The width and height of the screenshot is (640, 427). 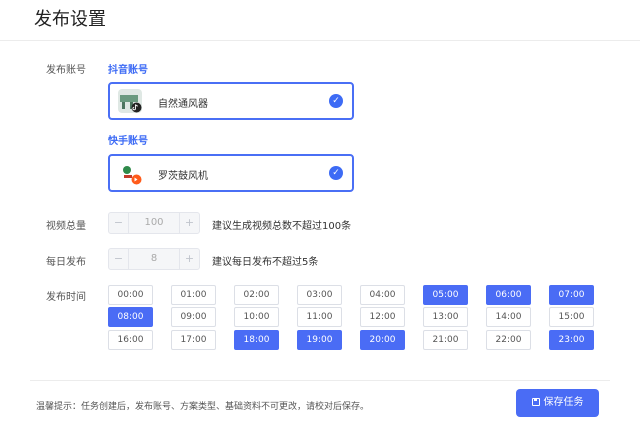 What do you see at coordinates (130, 317) in the screenshot?
I see `time-slot-0800: 08:00` at bounding box center [130, 317].